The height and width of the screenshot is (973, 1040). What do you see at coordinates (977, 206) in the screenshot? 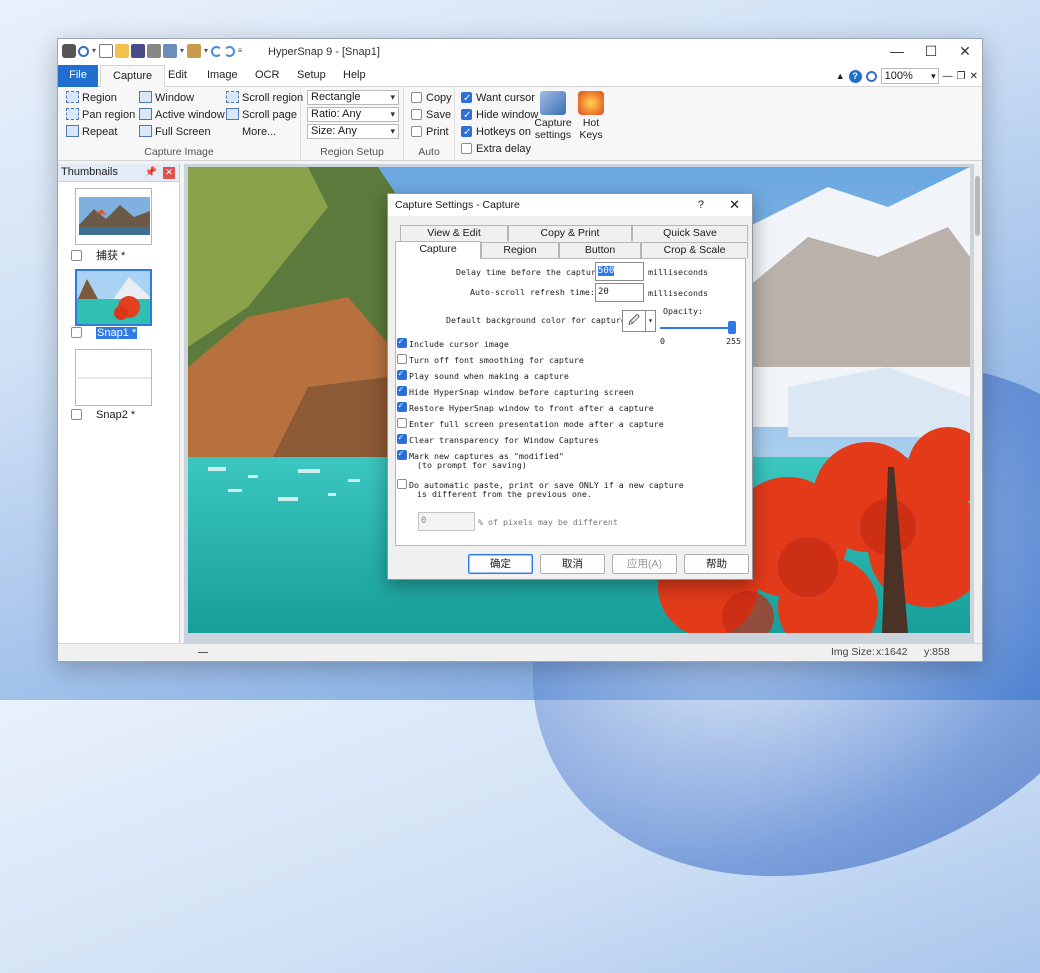
I see `scrollbar-thumb` at bounding box center [977, 206].